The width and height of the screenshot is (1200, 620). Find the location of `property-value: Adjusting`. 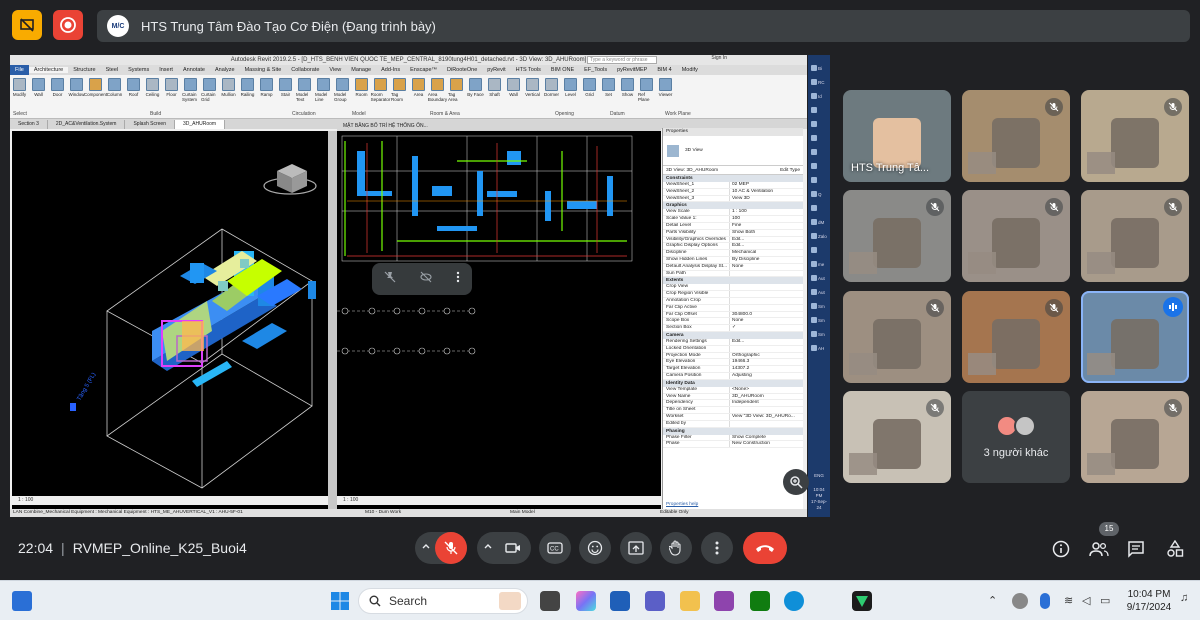

property-value: Adjusting is located at coordinates (766, 375).